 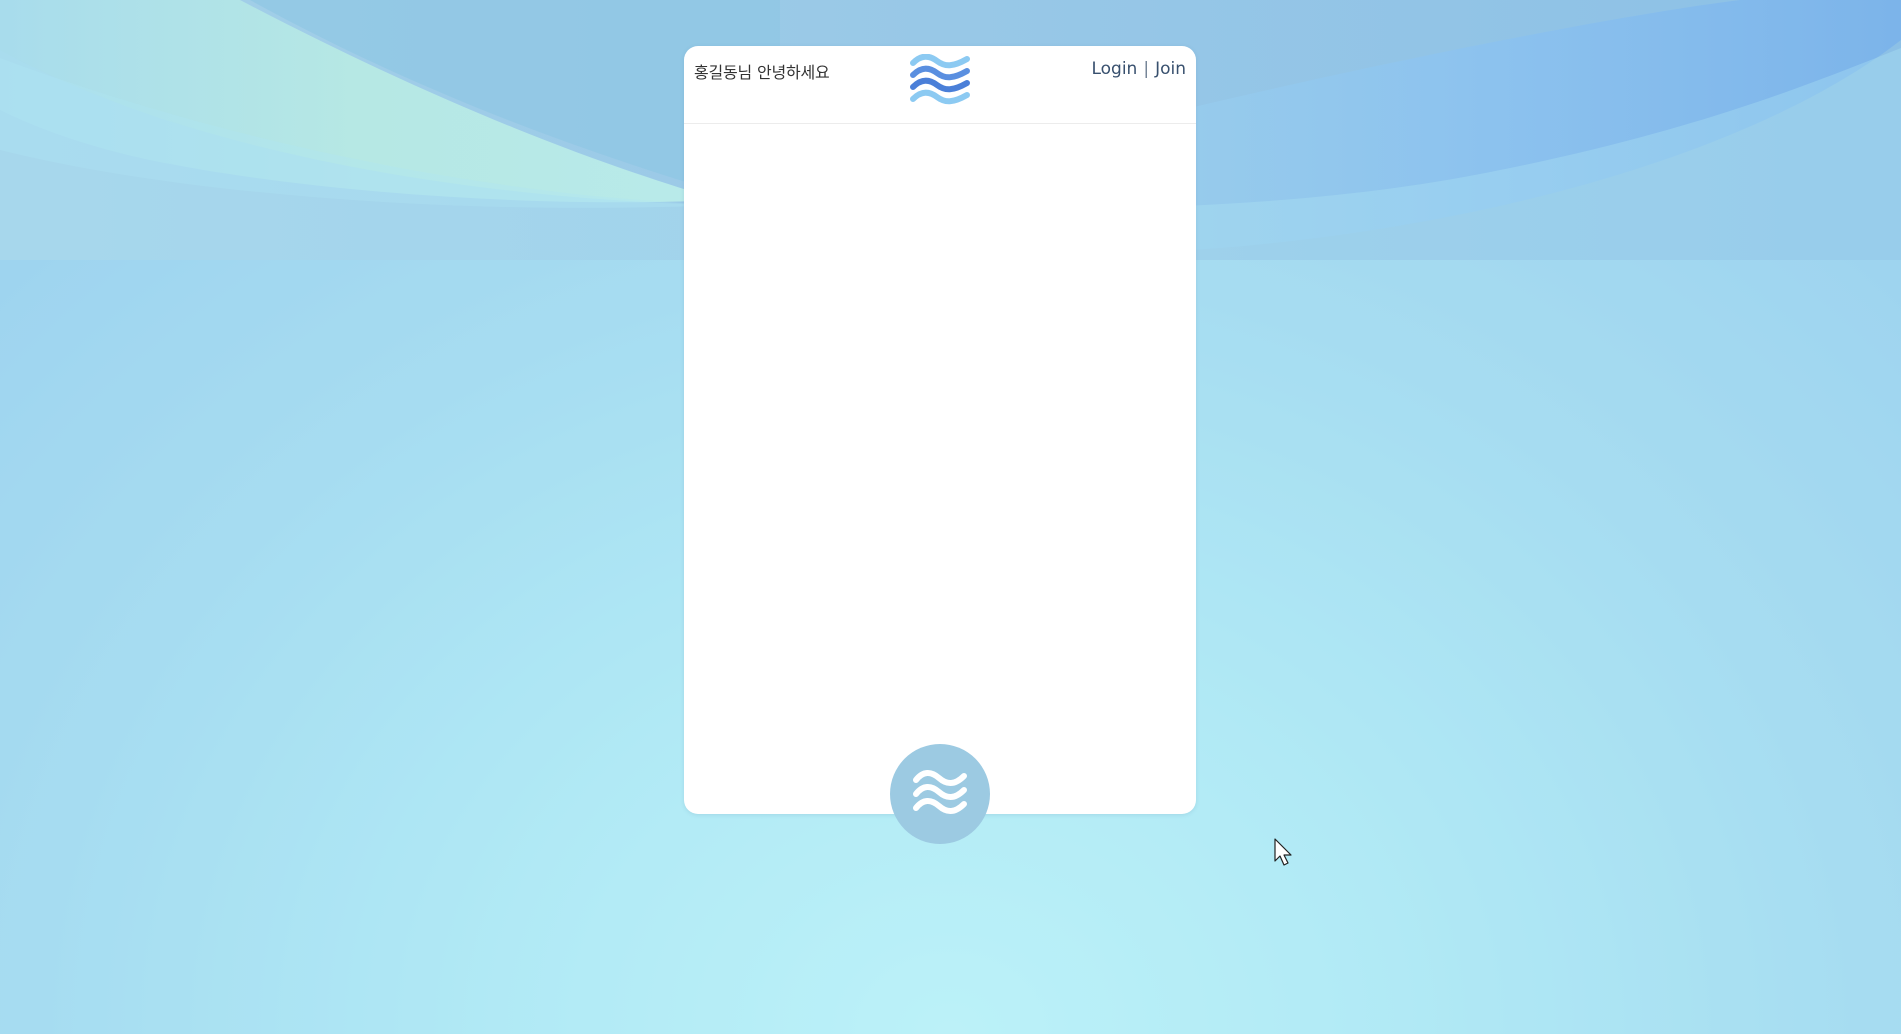 I want to click on wave-fab-button, so click(x=940, y=794).